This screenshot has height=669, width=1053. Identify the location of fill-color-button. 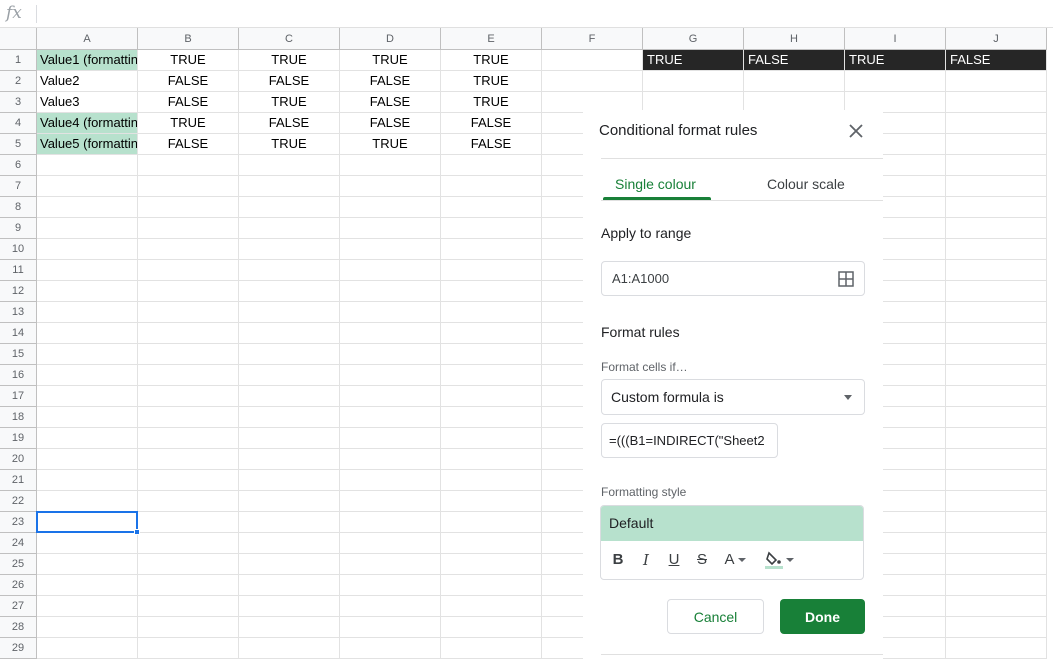
(779, 560).